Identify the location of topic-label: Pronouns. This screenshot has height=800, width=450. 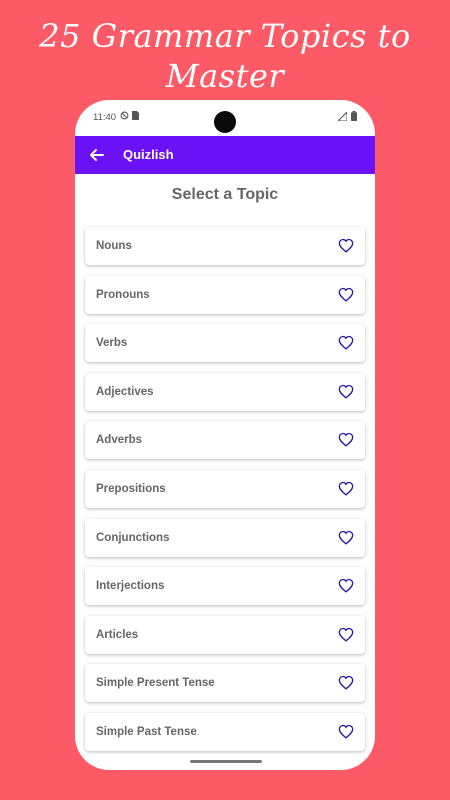
(123, 295).